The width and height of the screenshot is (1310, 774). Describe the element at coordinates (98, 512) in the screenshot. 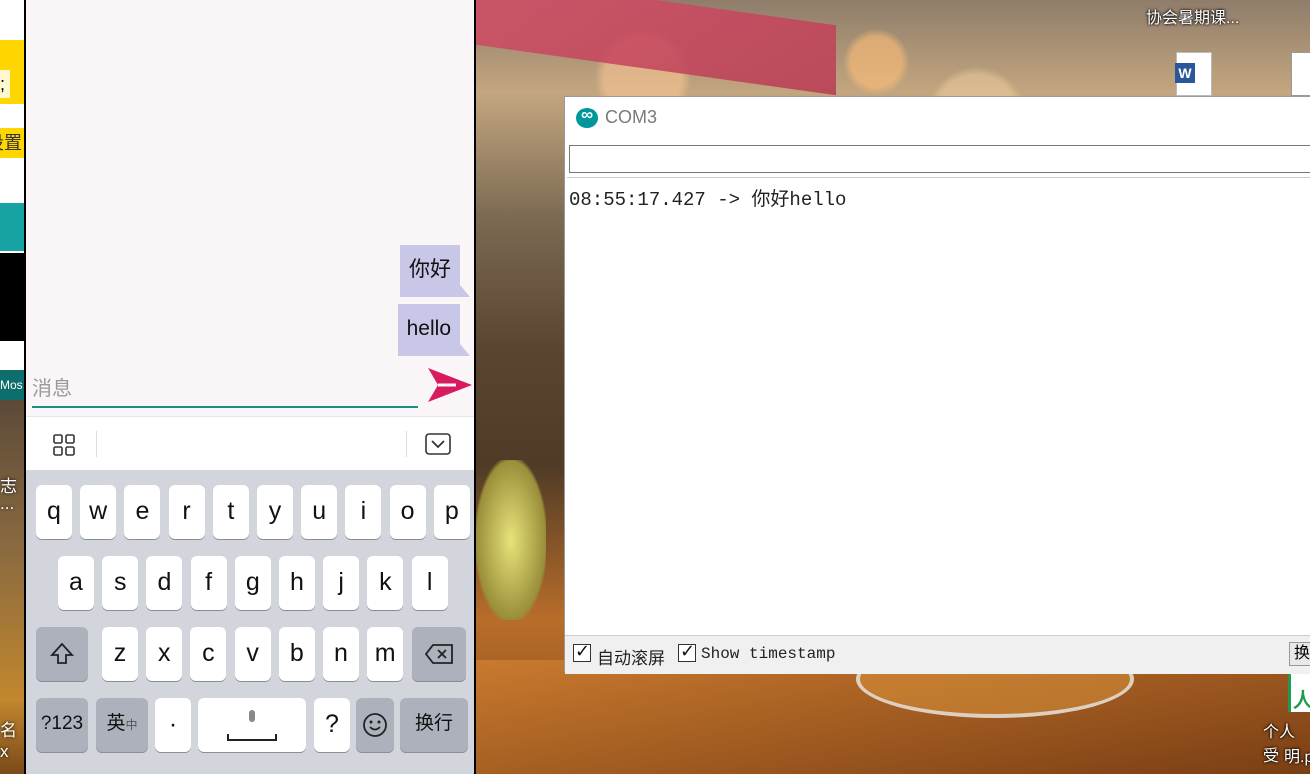

I see `key-w: w` at that location.